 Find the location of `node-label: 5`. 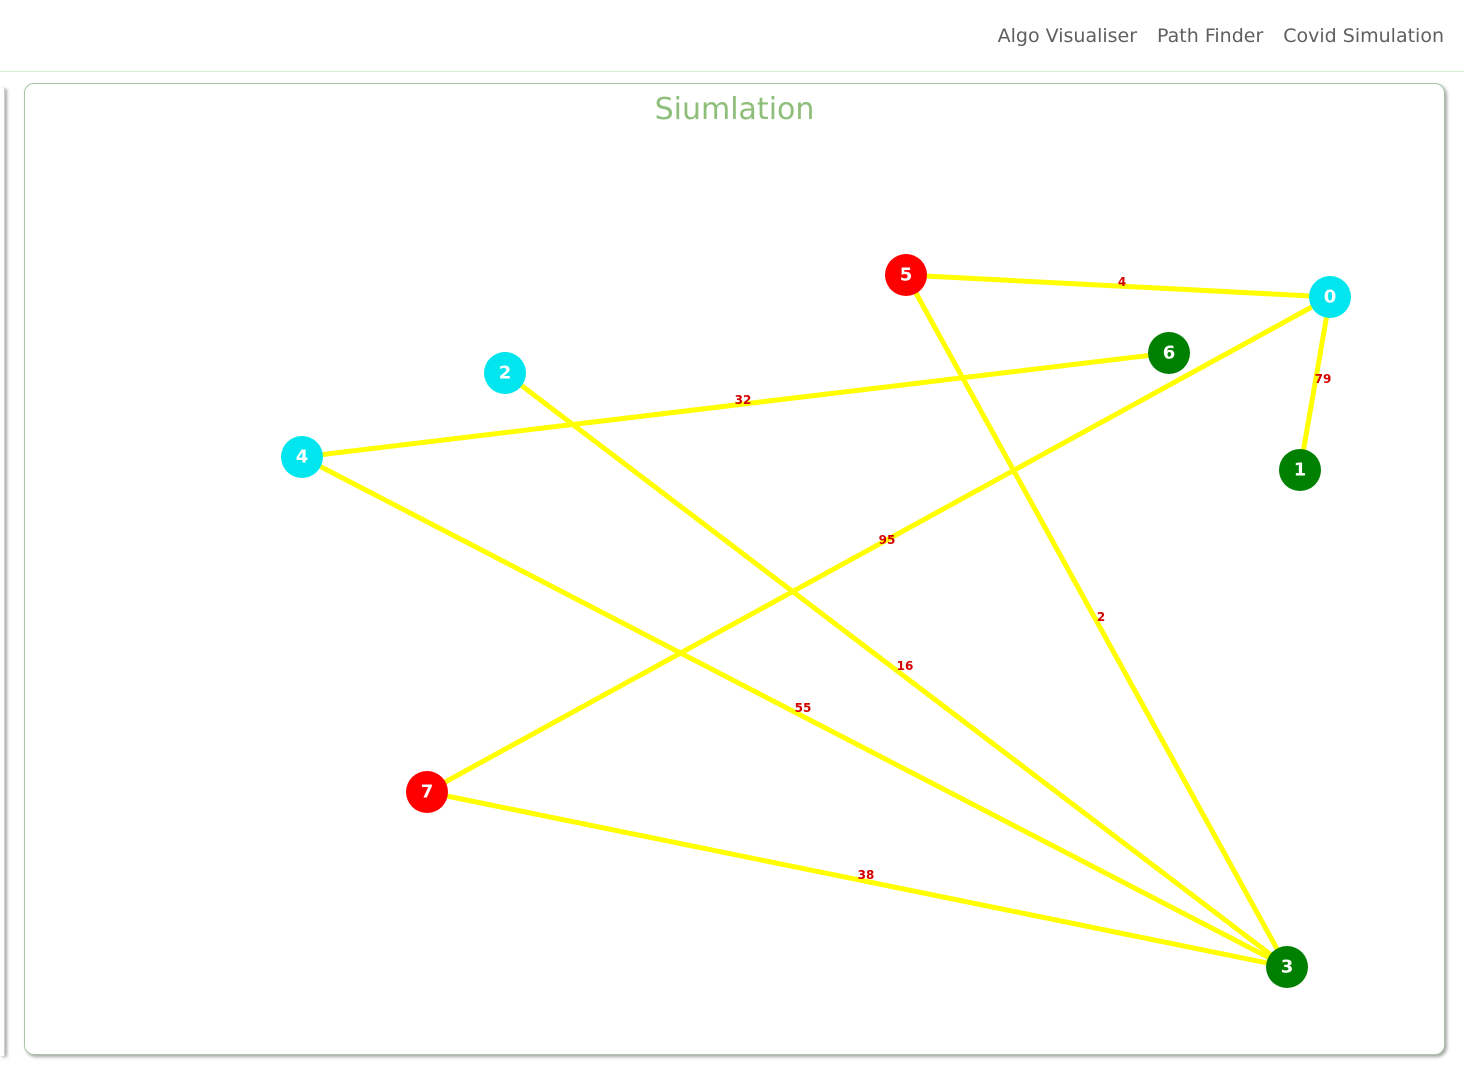

node-label: 5 is located at coordinates (906, 275).